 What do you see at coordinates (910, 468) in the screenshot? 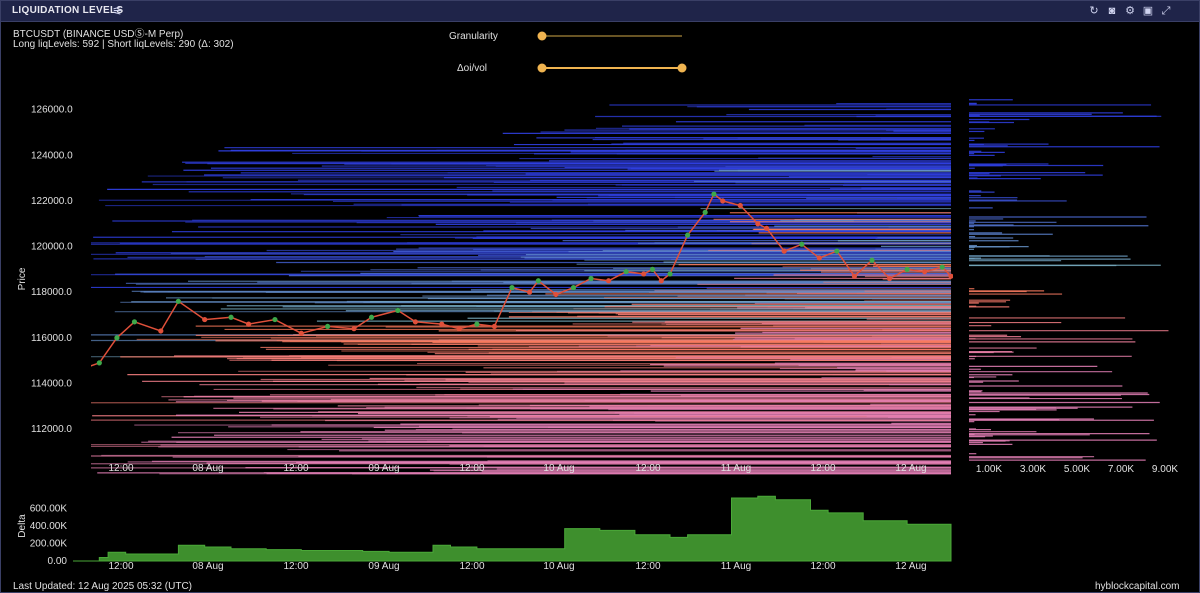
I see `time-tick-label: 12 Aug` at bounding box center [910, 468].